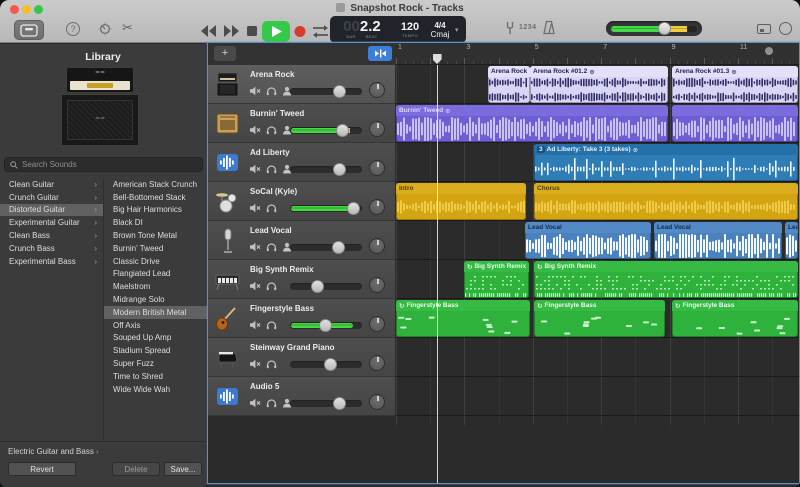 This screenshot has height=487, width=800. I want to click on cycle-button, so click(320, 31).